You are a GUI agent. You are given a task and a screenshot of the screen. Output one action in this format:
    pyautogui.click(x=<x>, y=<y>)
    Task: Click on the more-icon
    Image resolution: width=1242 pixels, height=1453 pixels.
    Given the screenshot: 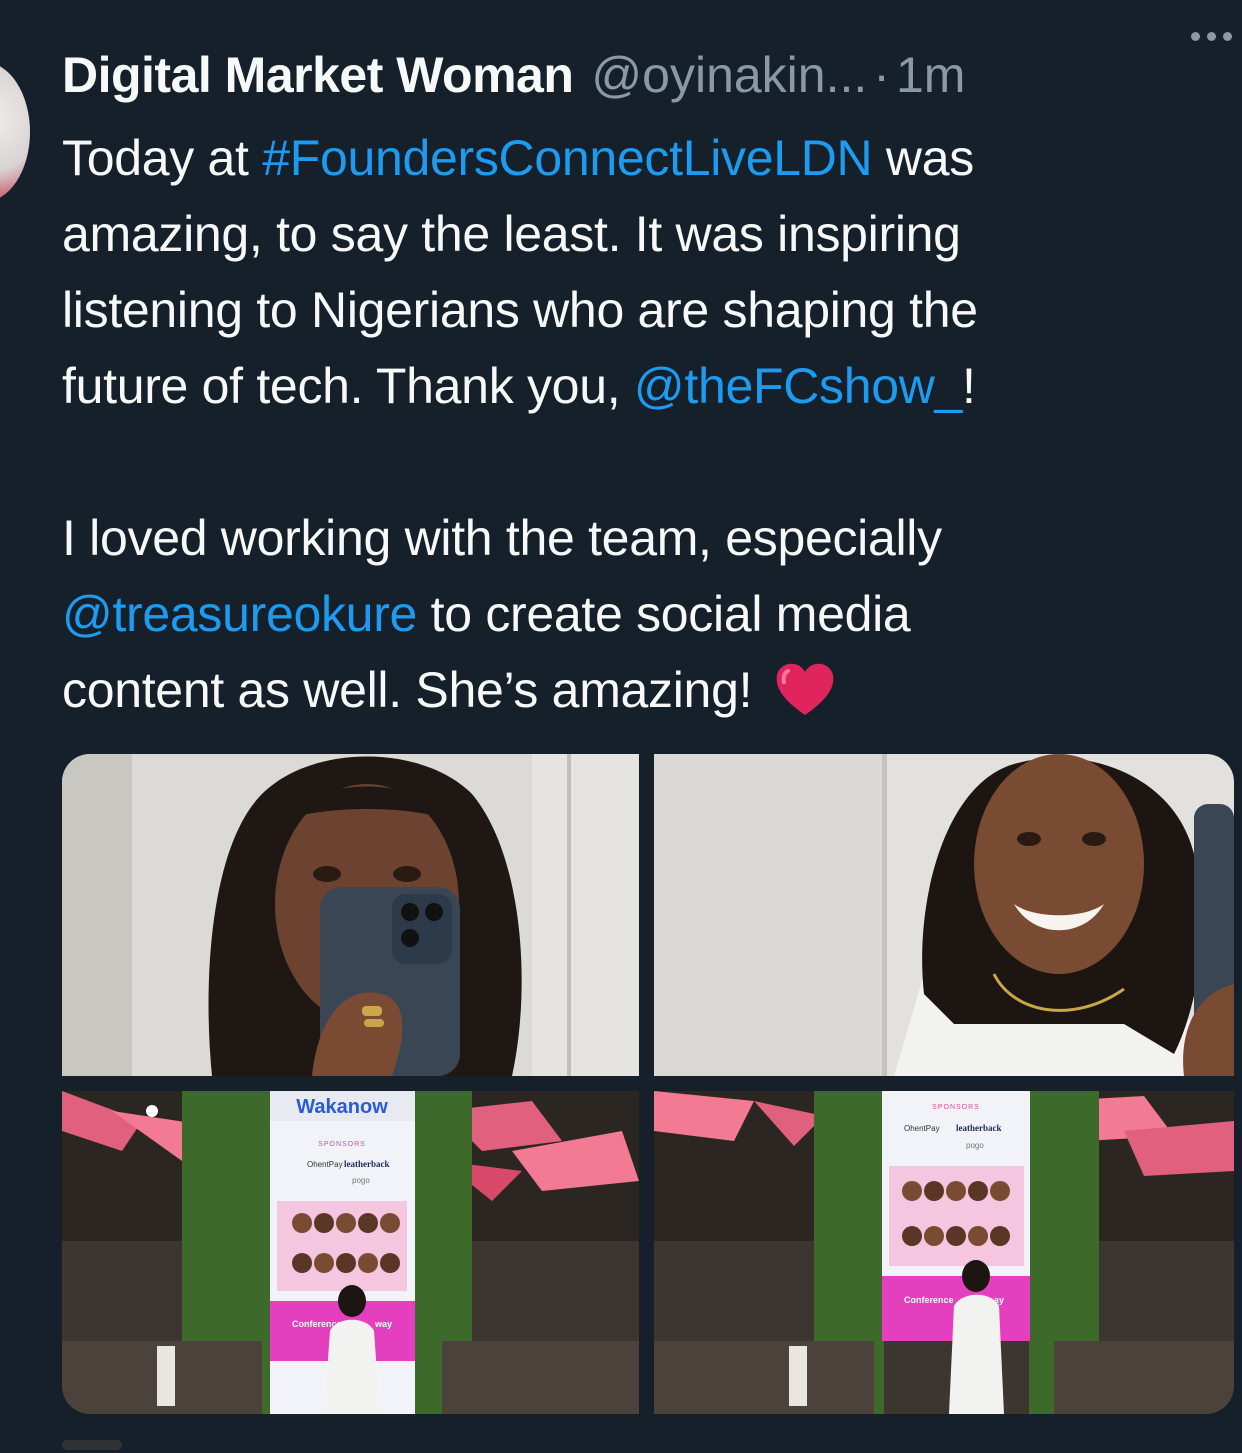 What is the action you would take?
    pyautogui.click(x=1211, y=36)
    